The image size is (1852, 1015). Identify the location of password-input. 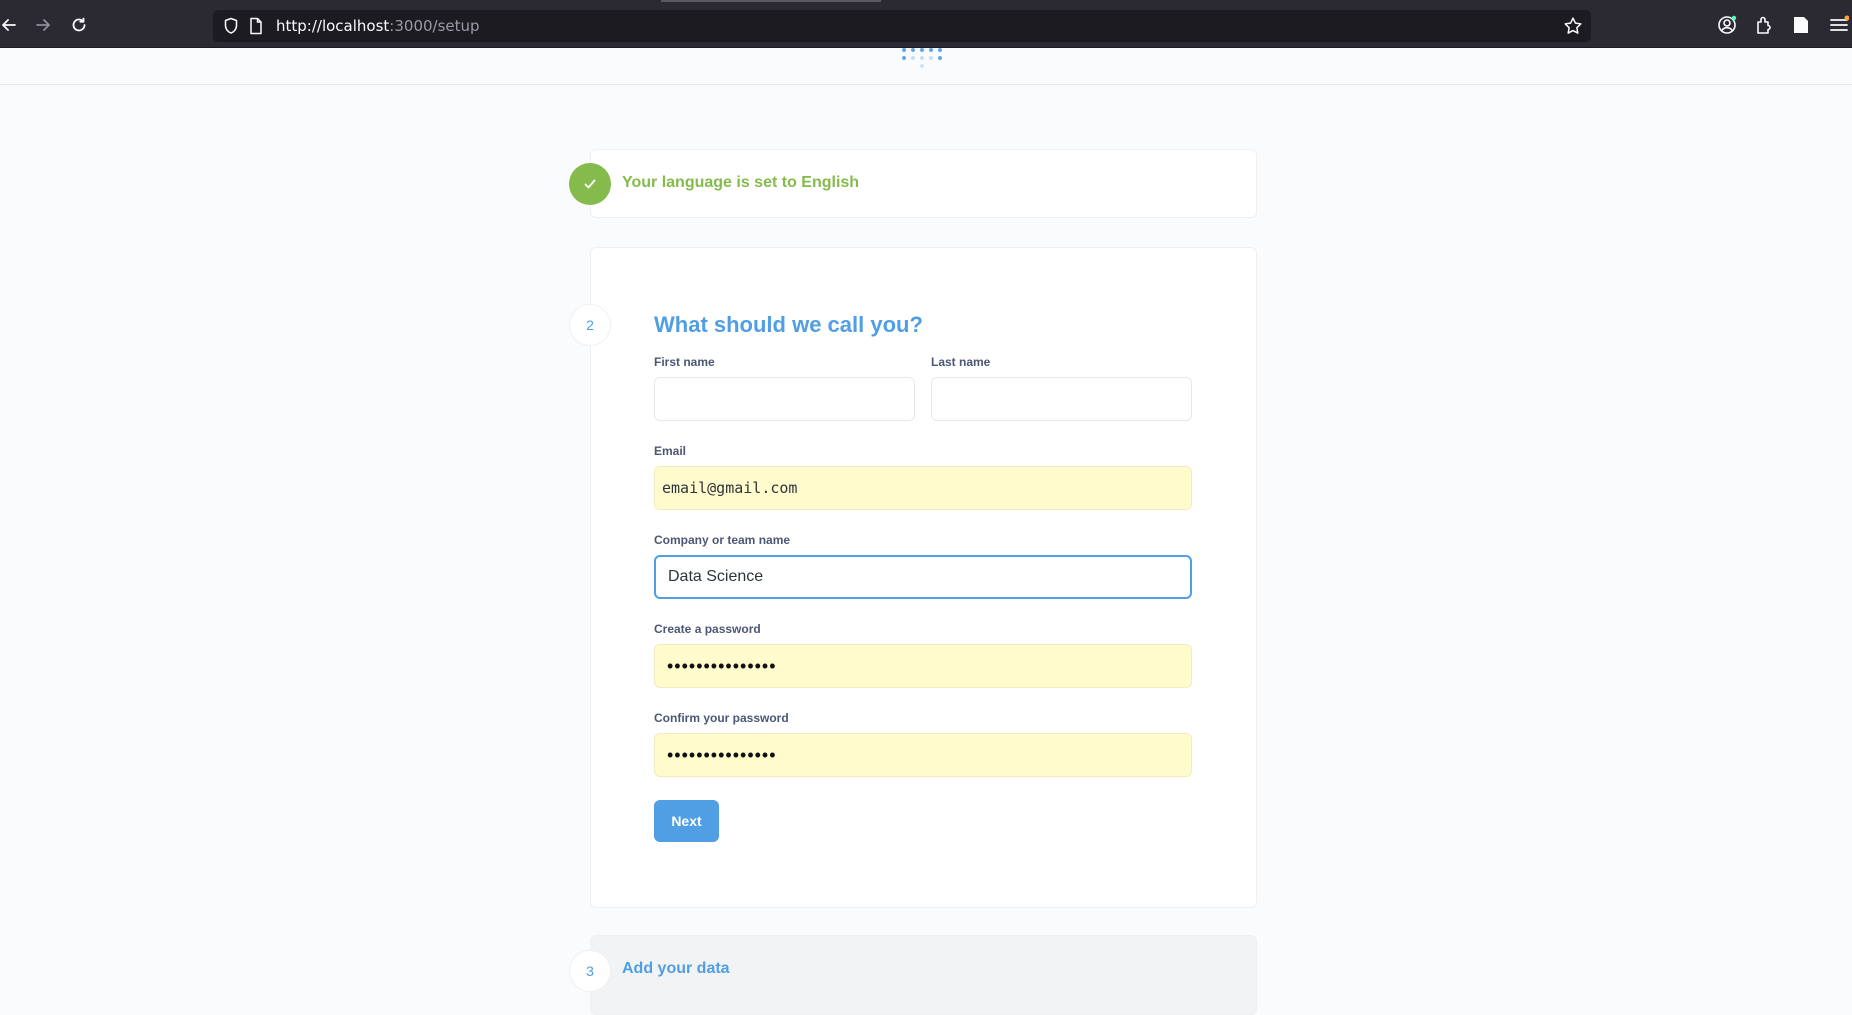
(923, 666).